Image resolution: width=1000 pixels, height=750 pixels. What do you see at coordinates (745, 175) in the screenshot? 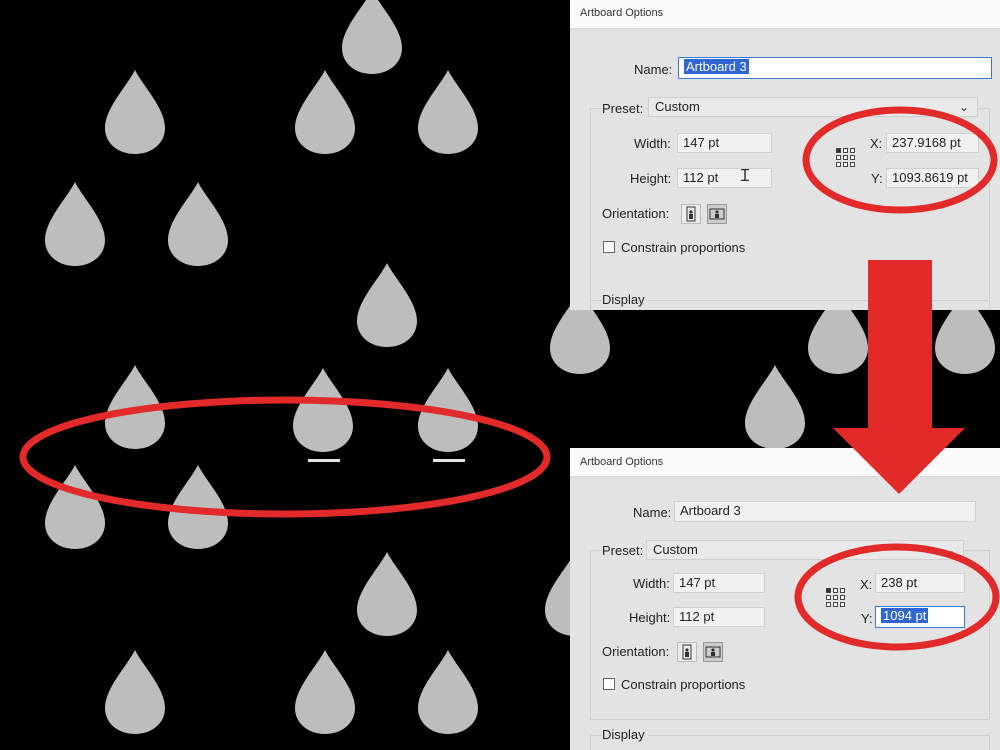
I see `text-cursor-icon: Ｉ` at bounding box center [745, 175].